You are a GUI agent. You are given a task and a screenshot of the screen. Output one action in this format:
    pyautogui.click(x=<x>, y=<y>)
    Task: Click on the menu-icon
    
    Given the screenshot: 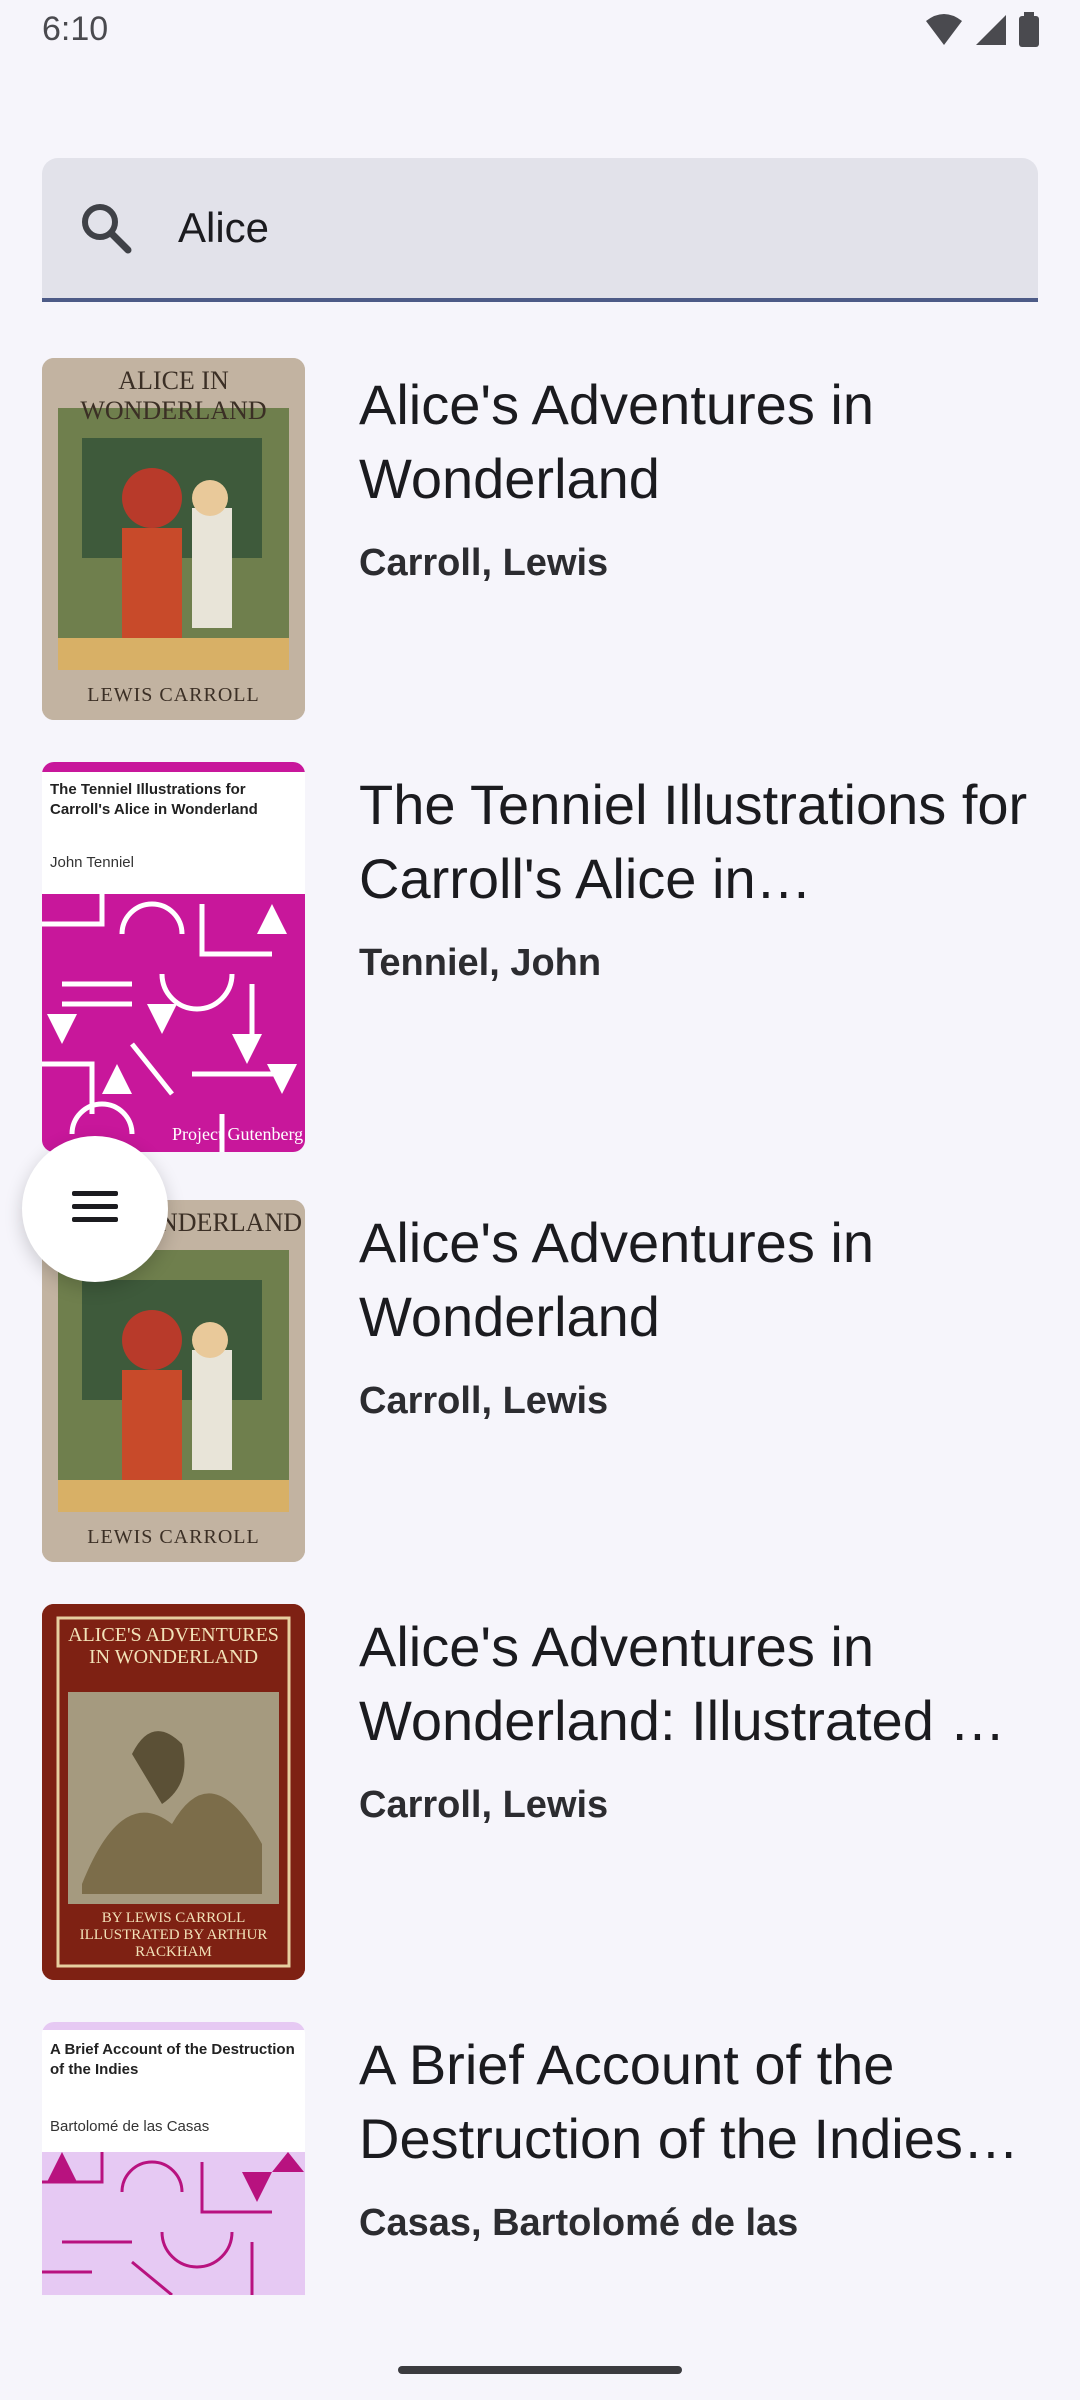 What is the action you would take?
    pyautogui.click(x=95, y=1209)
    